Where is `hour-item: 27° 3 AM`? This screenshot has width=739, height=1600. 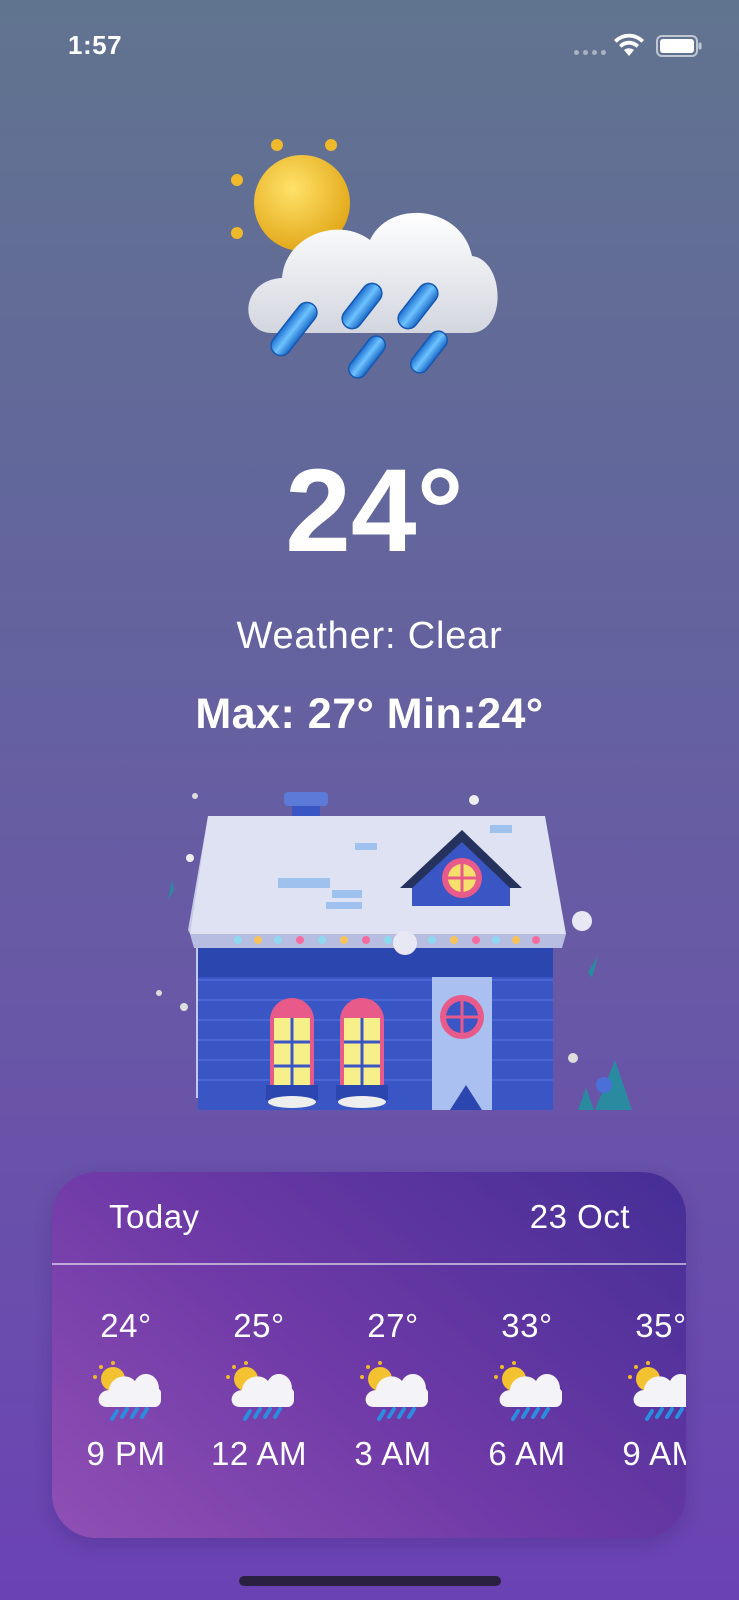 hour-item: 27° 3 AM is located at coordinates (393, 1390).